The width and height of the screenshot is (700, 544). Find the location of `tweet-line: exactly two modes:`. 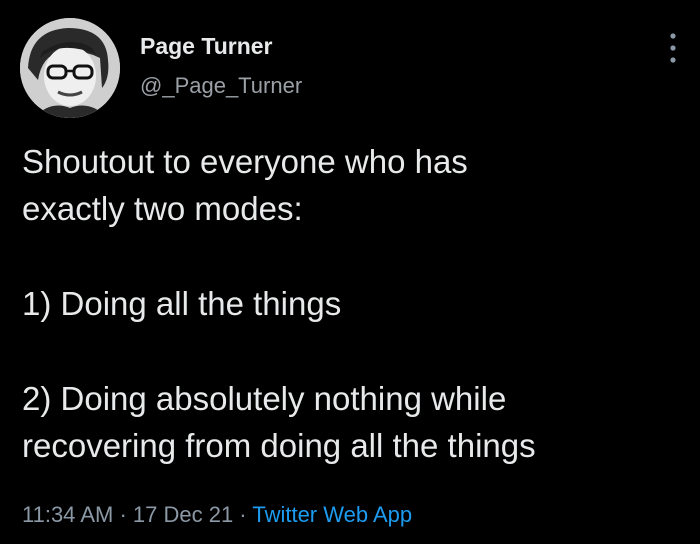

tweet-line: exactly two modes: is located at coordinates (162, 208).